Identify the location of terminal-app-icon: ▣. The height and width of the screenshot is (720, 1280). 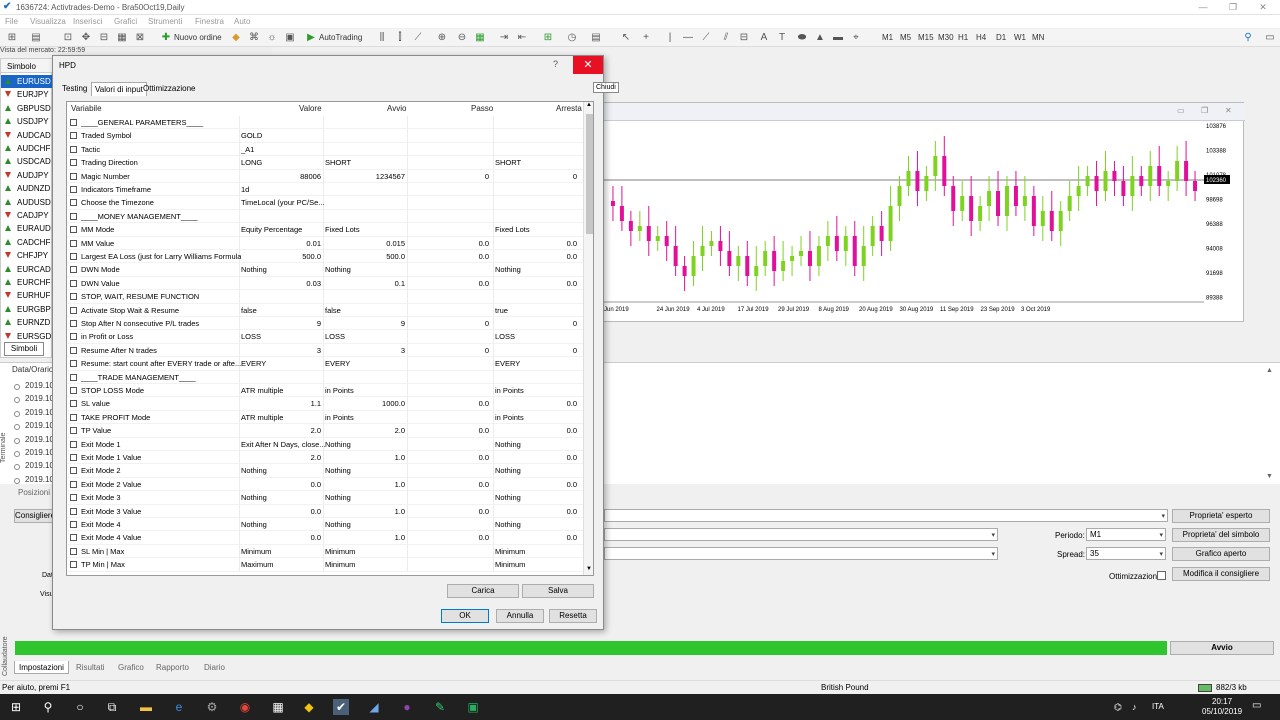
(473, 707).